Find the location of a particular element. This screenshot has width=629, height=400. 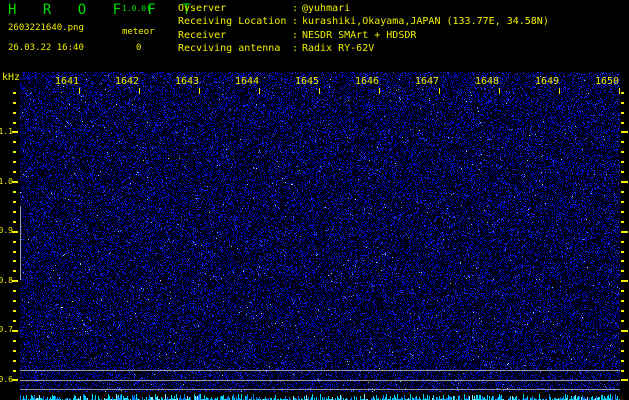

carrier-reference-line-middle is located at coordinates (320, 380).